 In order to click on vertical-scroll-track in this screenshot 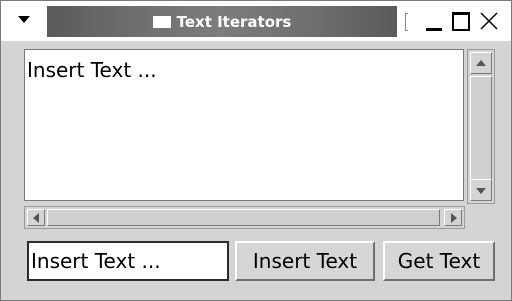, I will do `click(481, 128)`.